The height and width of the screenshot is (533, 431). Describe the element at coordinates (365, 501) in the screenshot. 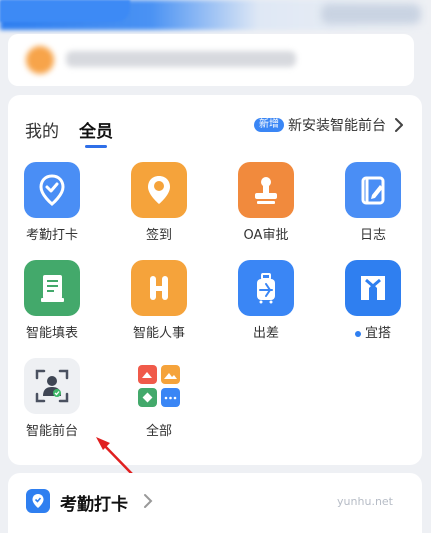

I see `watermark: yunhu.net` at that location.